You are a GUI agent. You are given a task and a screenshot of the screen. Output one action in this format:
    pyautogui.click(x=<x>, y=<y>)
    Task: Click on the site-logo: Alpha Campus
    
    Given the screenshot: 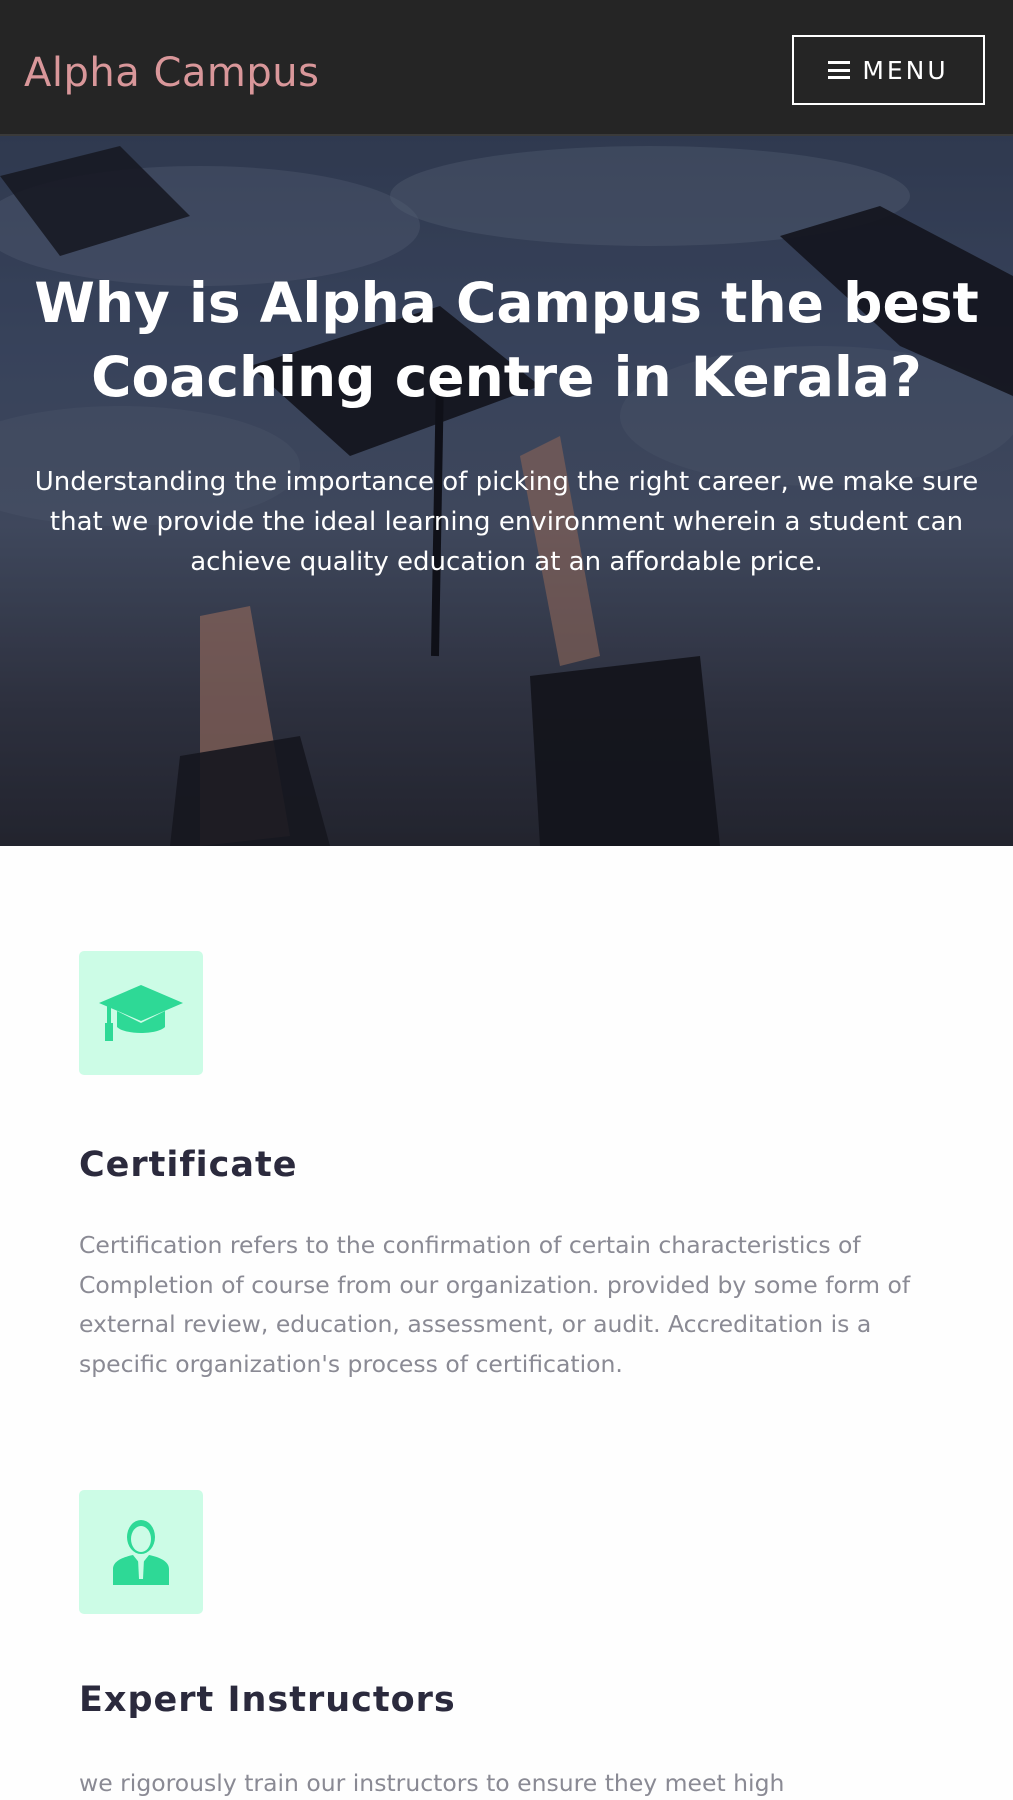 What is the action you would take?
    pyautogui.click(x=171, y=73)
    